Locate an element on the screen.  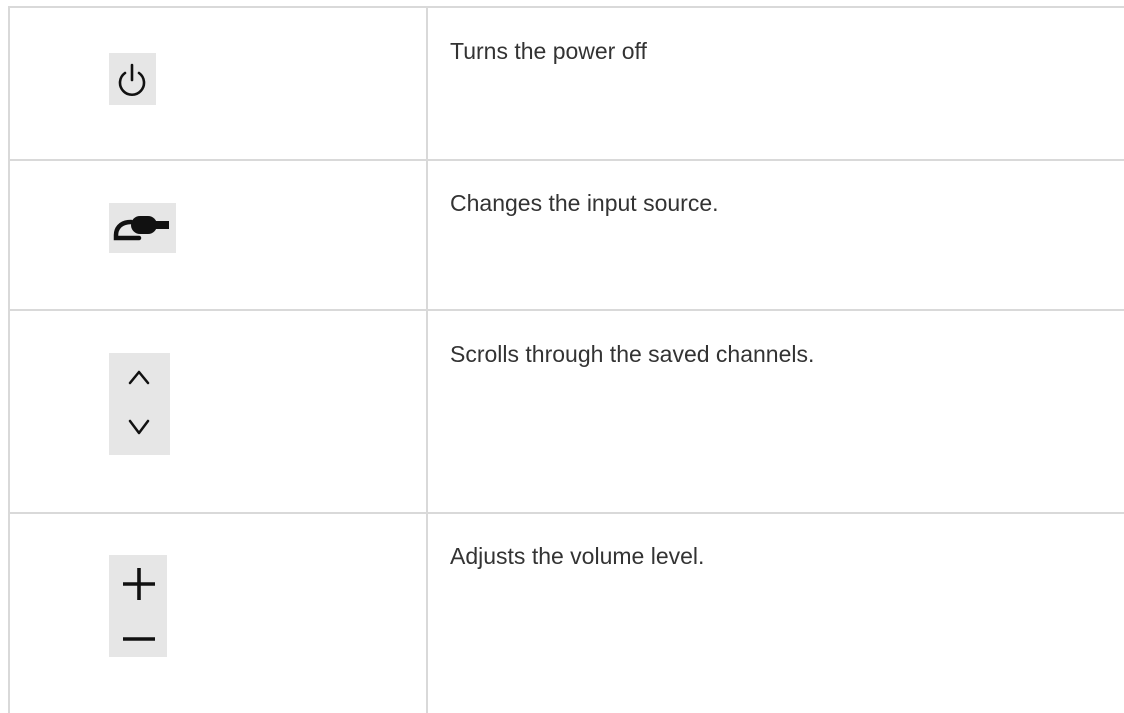
channel-up-down-icon is located at coordinates (139, 404).